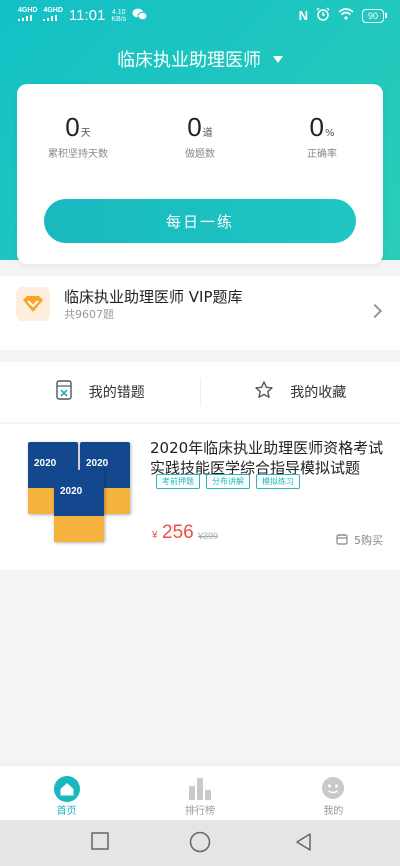  Describe the element at coordinates (323, 15) in the screenshot. I see `alarm-icon` at that location.